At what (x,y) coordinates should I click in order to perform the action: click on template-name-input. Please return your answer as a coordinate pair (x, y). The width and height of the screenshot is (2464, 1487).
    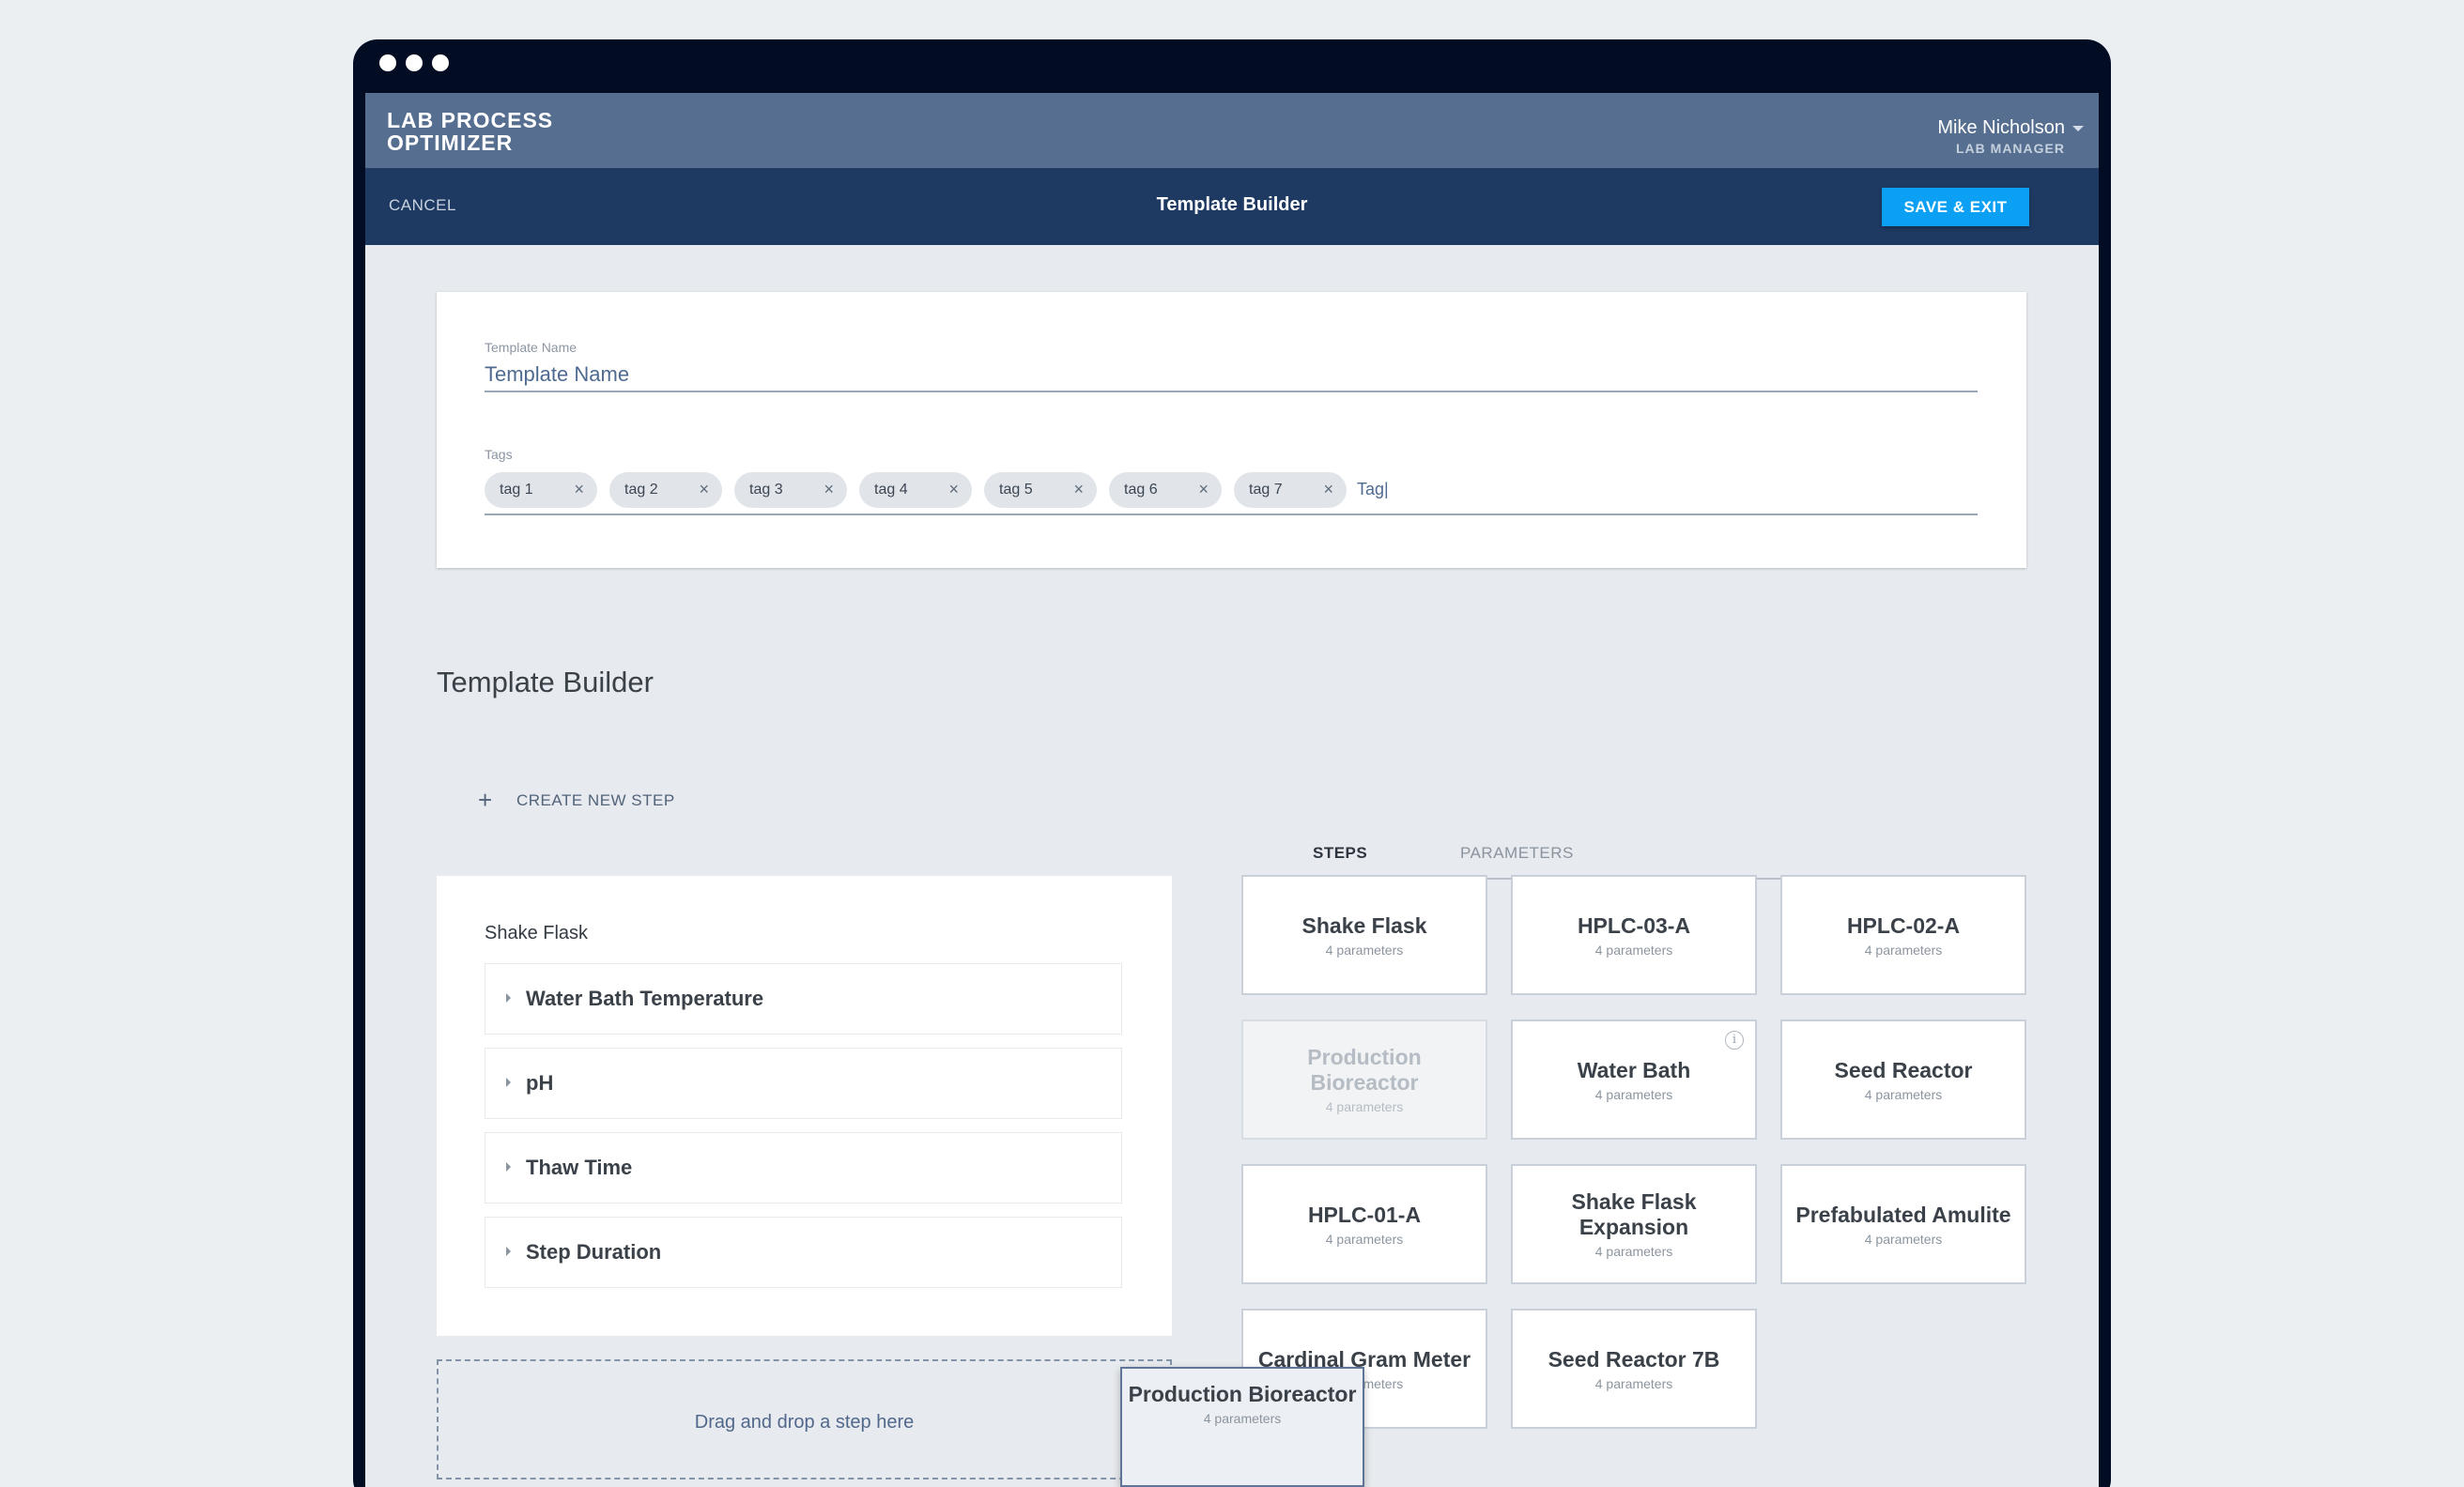
    Looking at the image, I should click on (1231, 376).